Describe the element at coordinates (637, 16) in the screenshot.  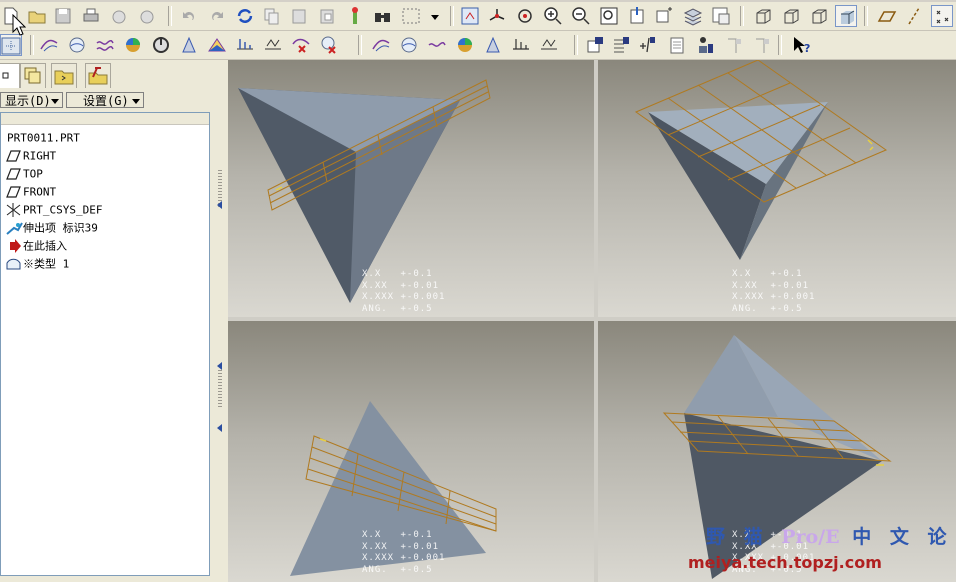
I see `repaint-icon` at that location.